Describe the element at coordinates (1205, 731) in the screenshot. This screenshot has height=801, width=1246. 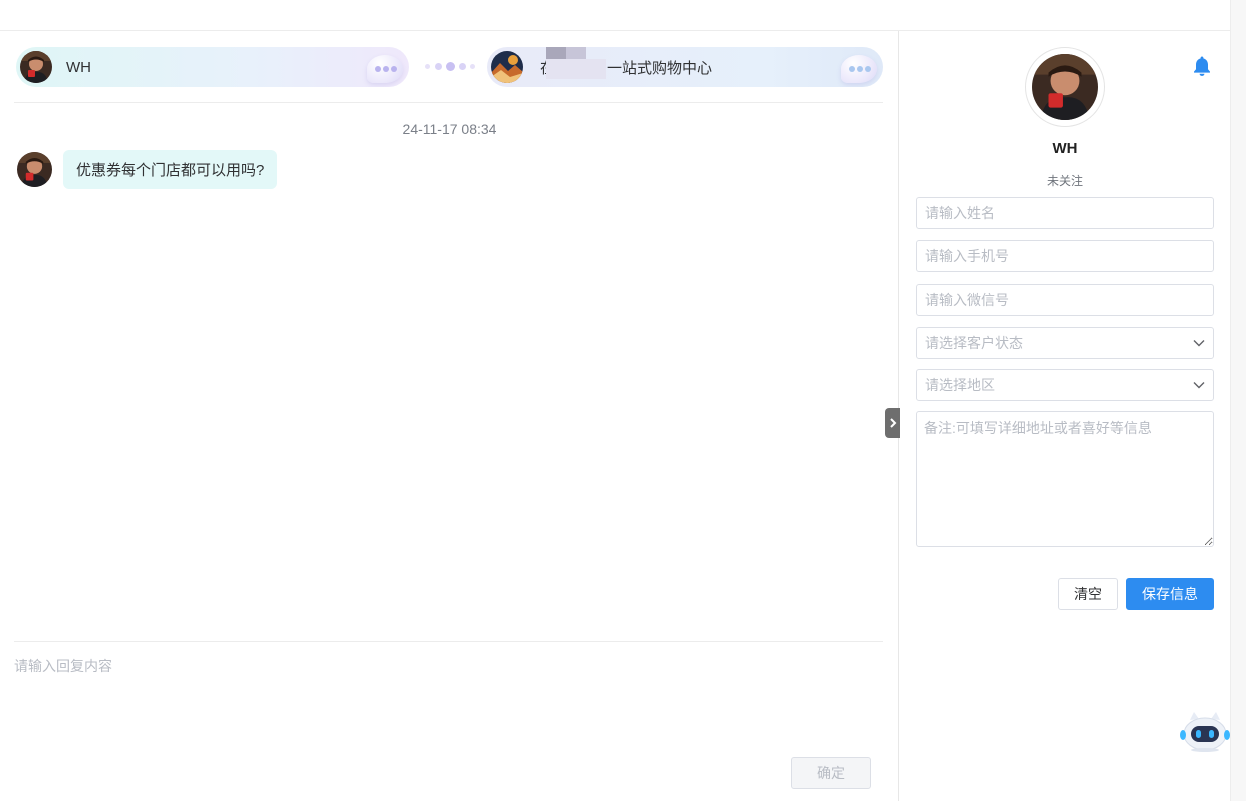
I see `robot-icon` at that location.